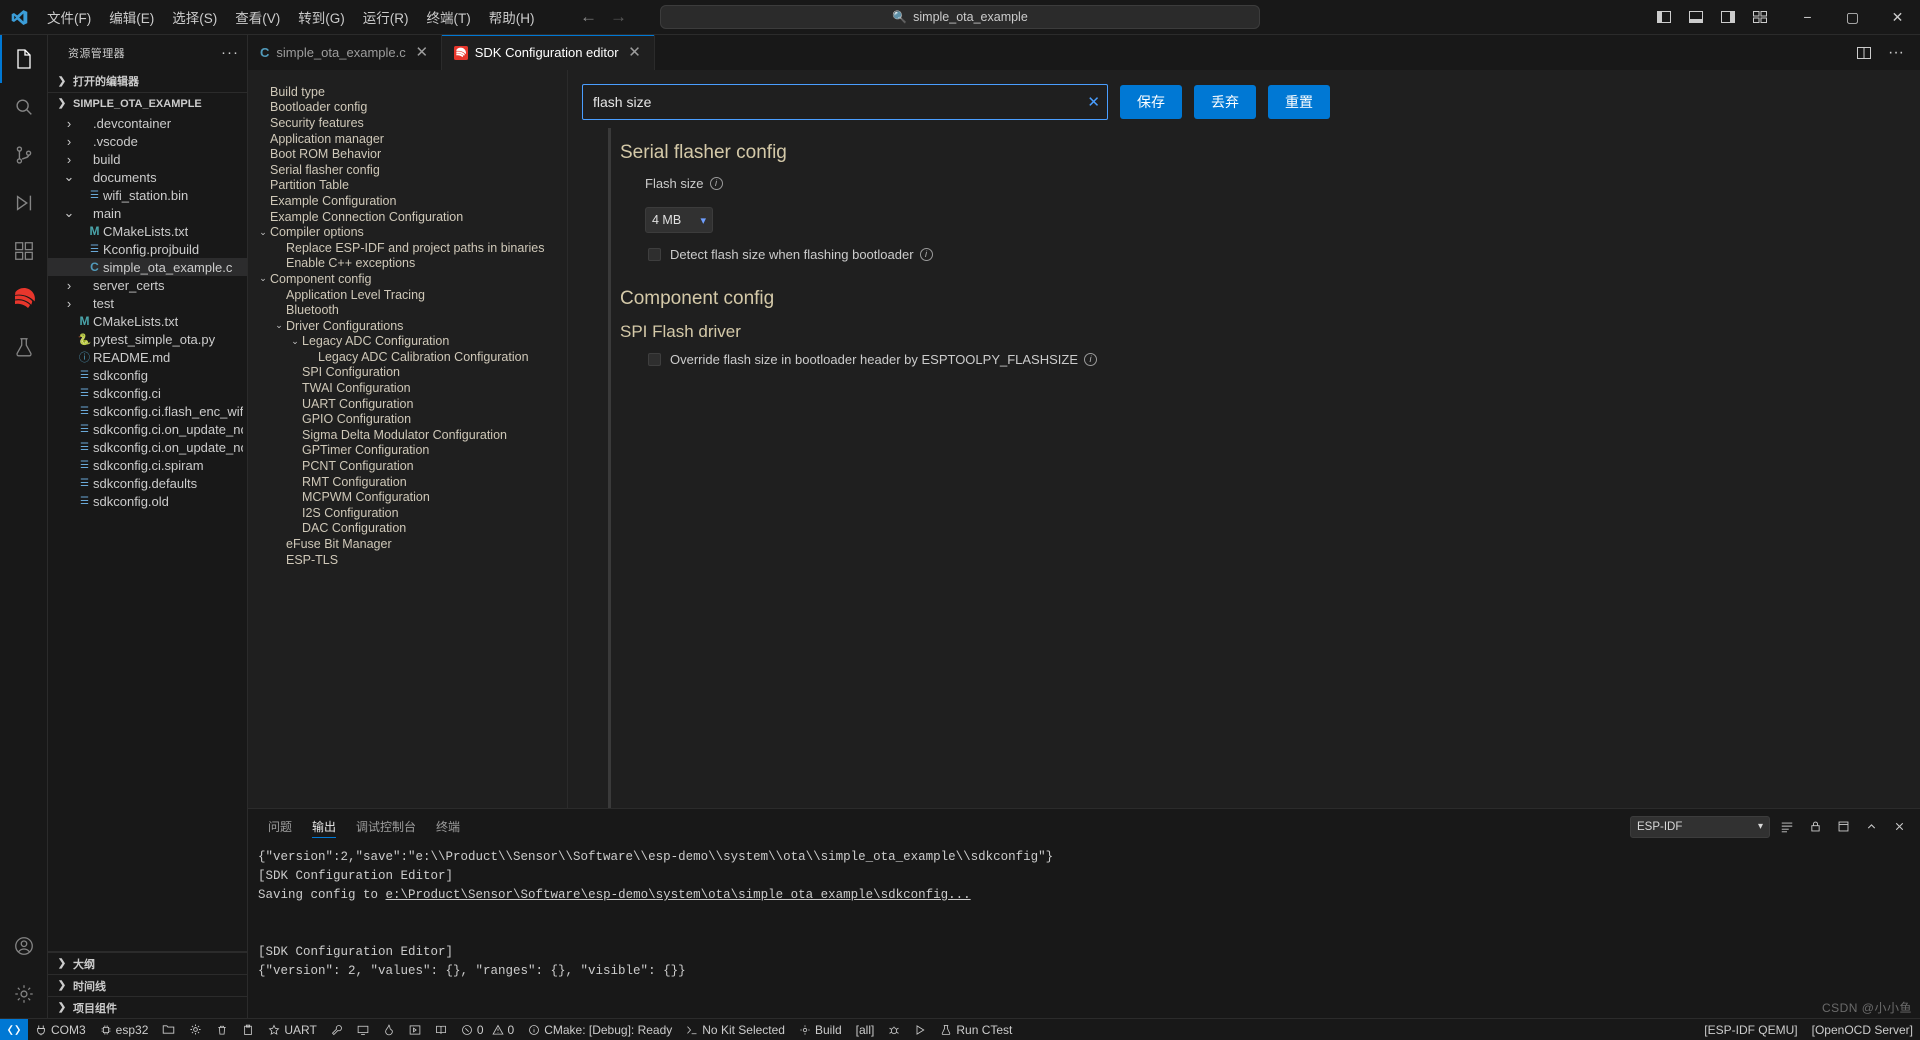 The image size is (1920, 1040). Describe the element at coordinates (407, 357) in the screenshot. I see `config-nav-item: Legacy ADC Calibration Configuration` at that location.